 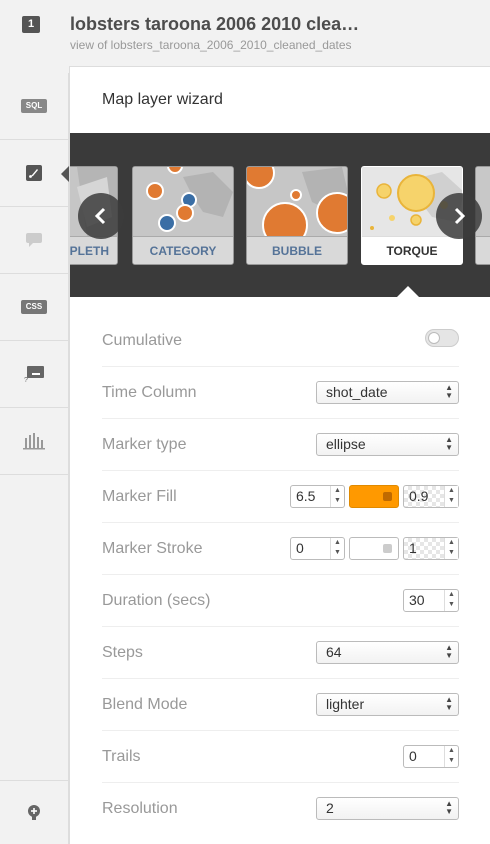 What do you see at coordinates (334, 652) in the screenshot?
I see `select-value: 64` at bounding box center [334, 652].